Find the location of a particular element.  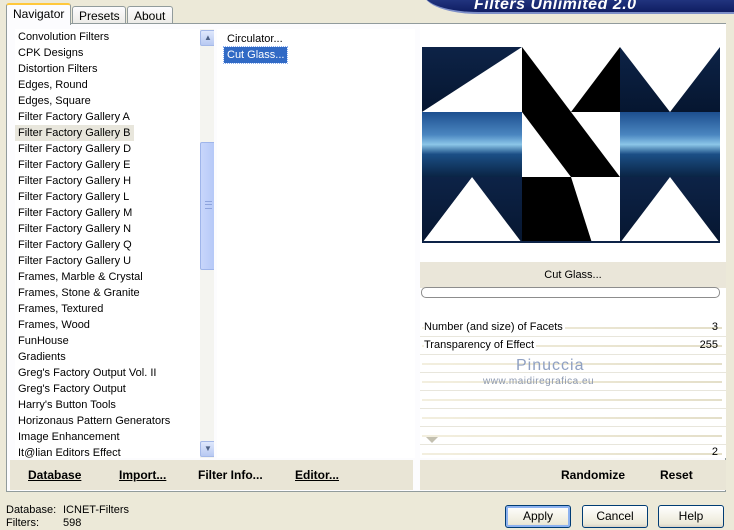

category-scrollbar: ▲ ▼ is located at coordinates (207, 243).